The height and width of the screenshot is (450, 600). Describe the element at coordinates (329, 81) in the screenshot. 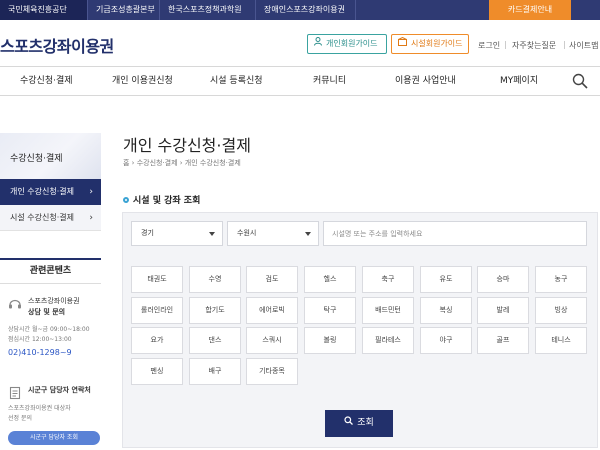

I see `nav-item-community: 커뮤니티` at that location.